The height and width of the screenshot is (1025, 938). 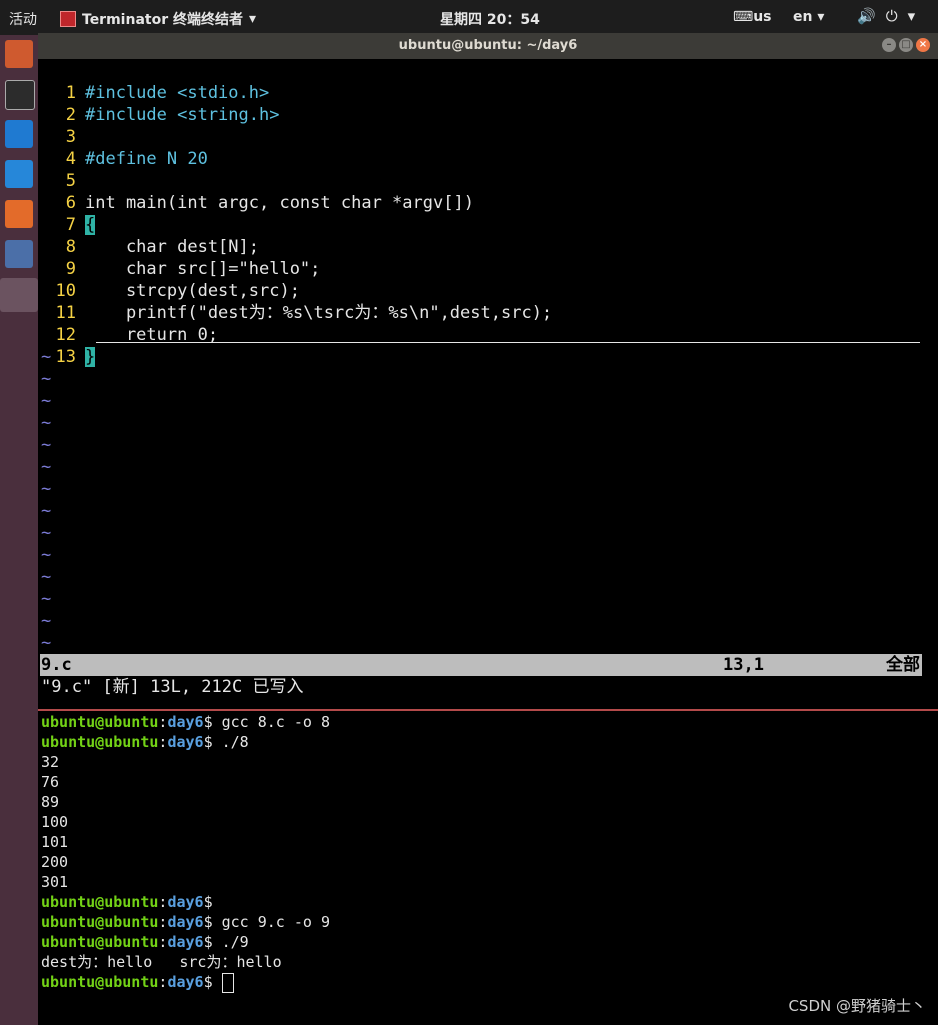 I want to click on activities-button: 活动, so click(x=23, y=19).